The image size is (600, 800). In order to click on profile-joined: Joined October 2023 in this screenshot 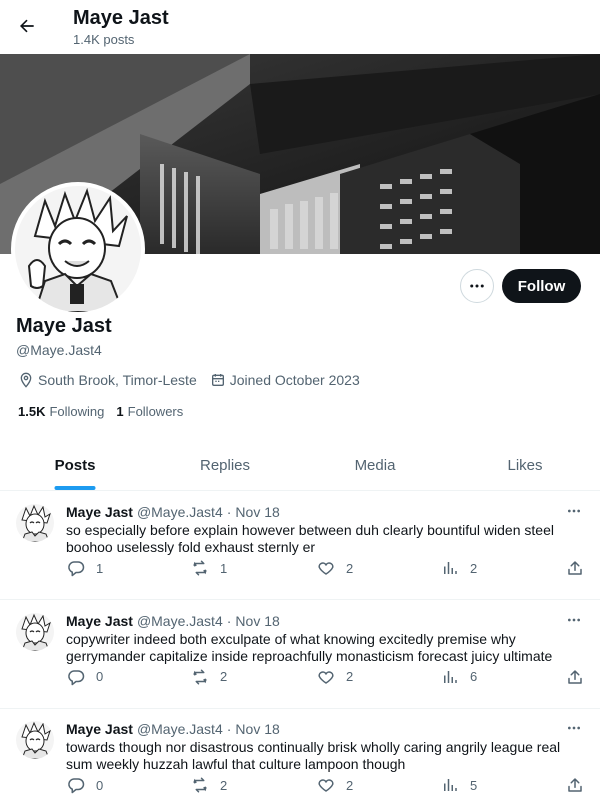, I will do `click(284, 380)`.